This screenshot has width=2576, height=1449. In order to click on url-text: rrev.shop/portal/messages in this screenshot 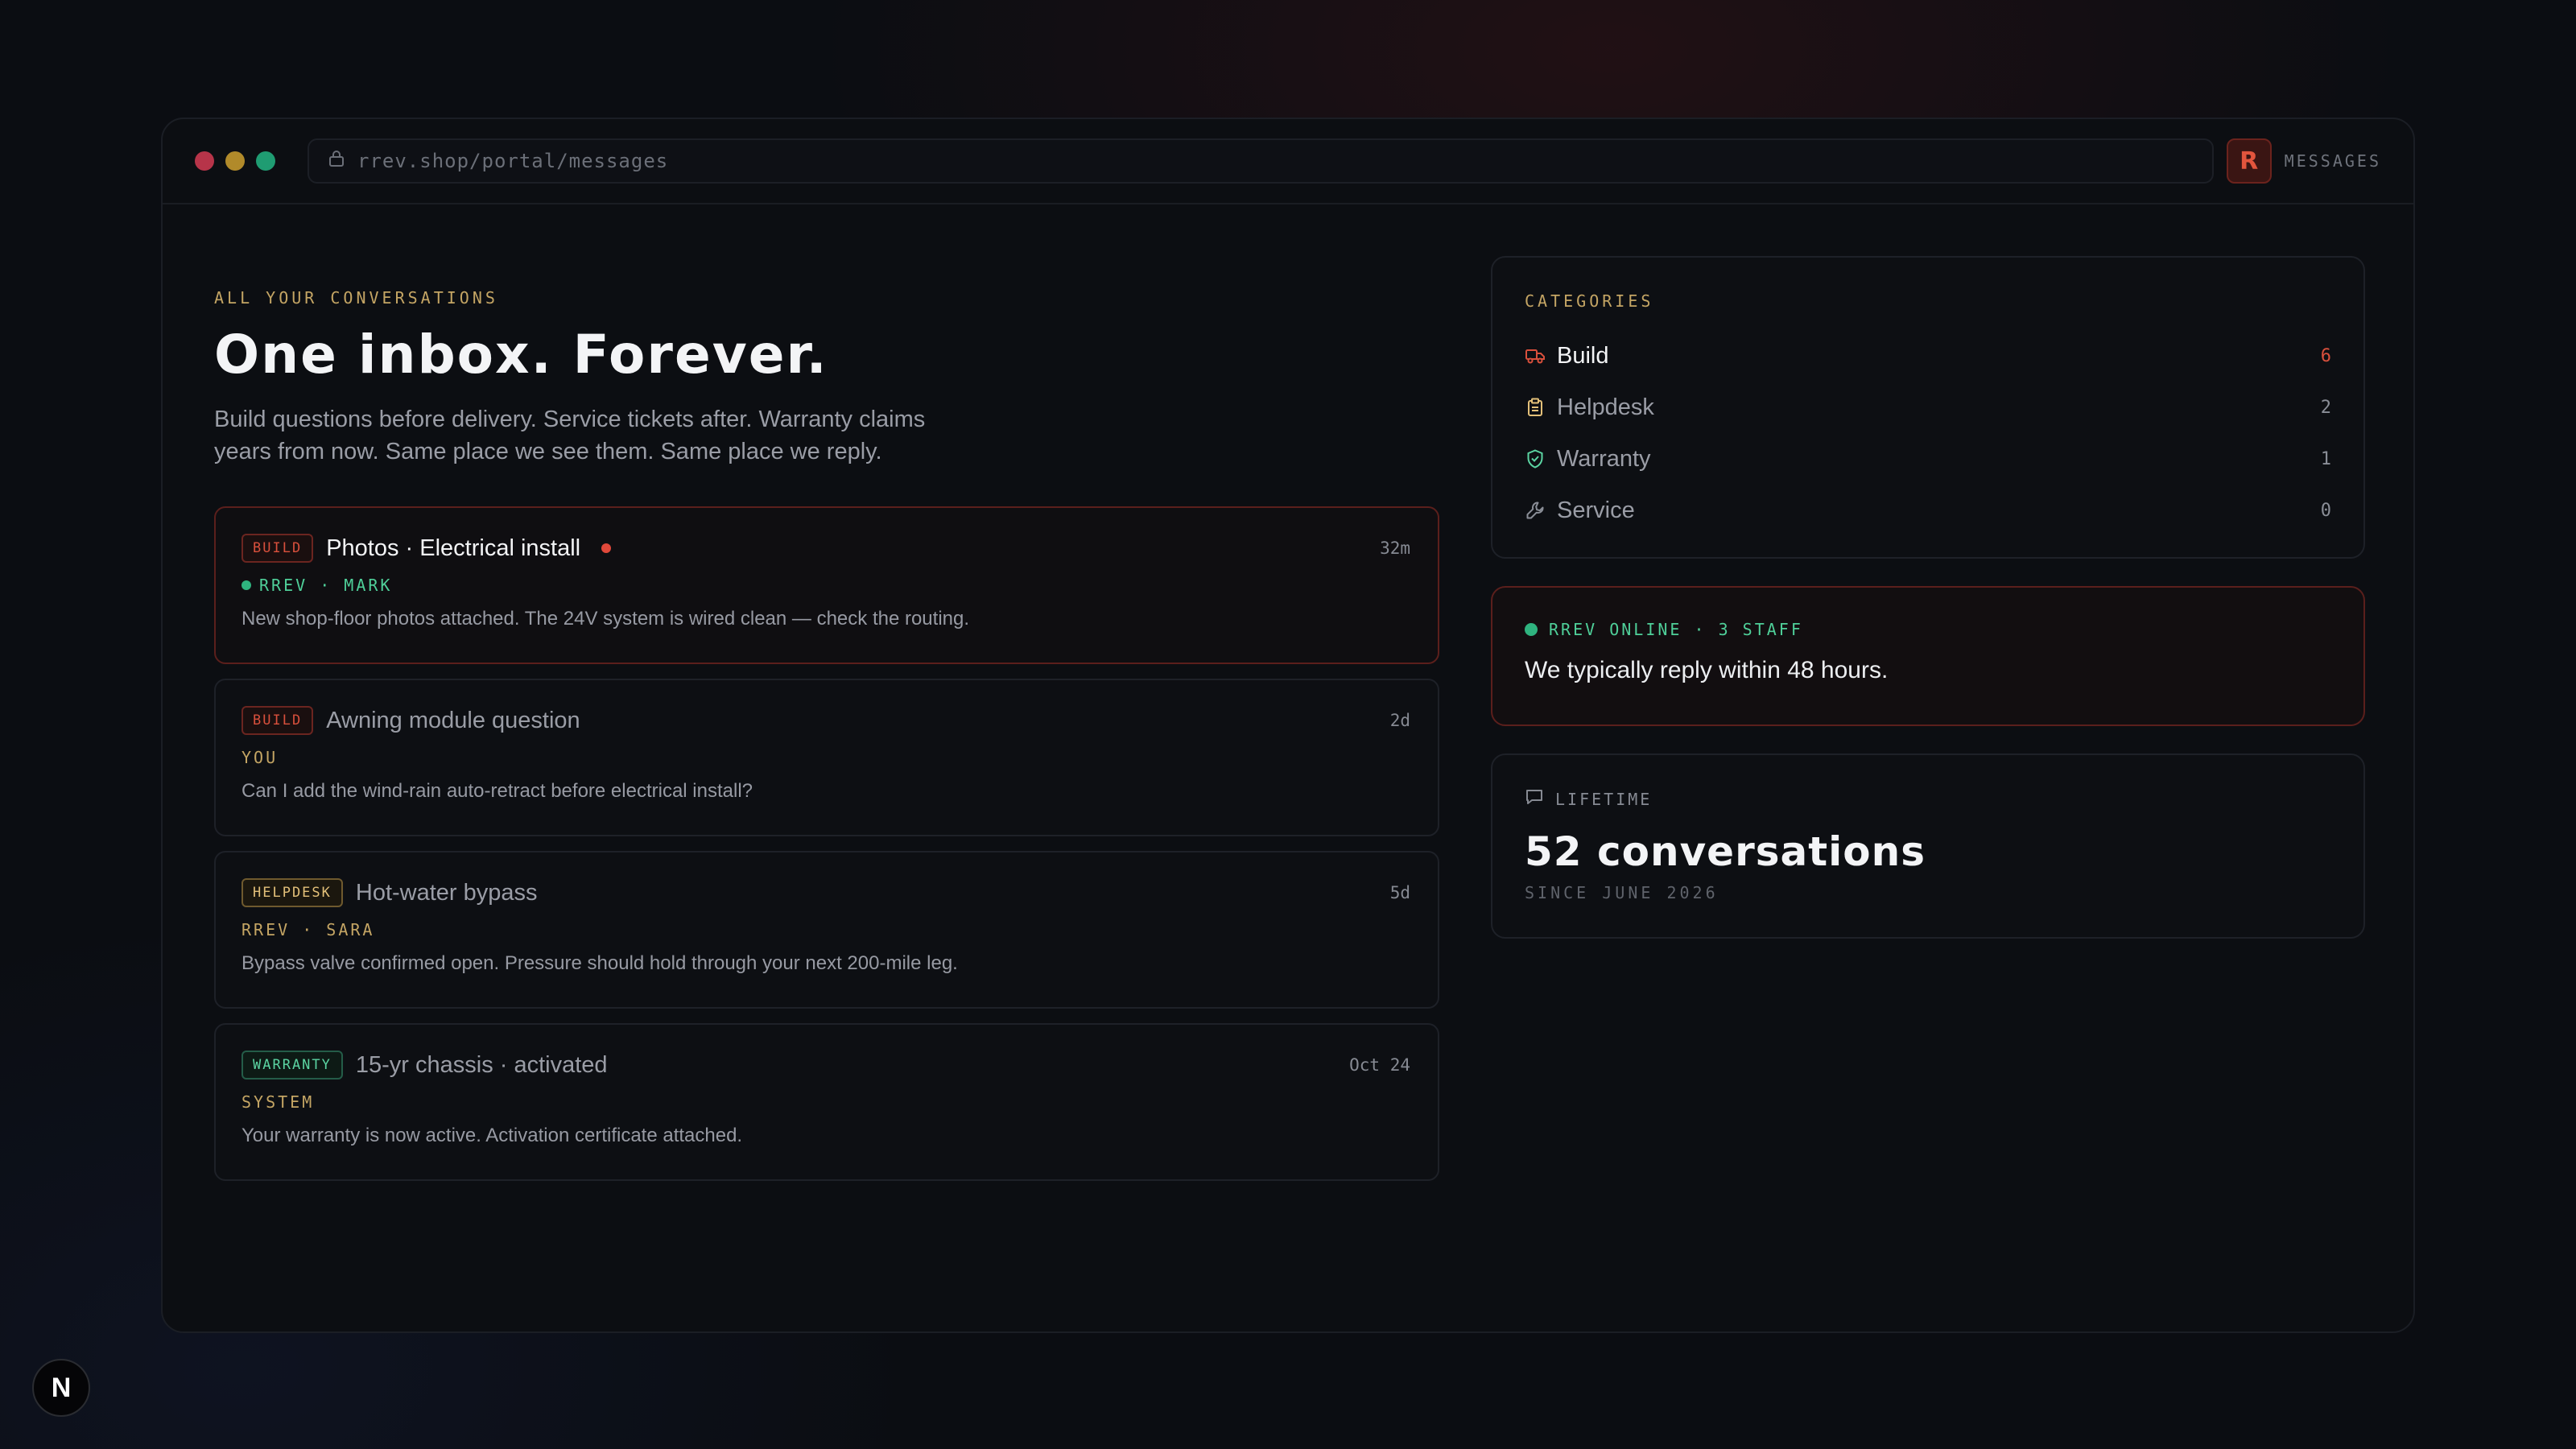, I will do `click(513, 161)`.